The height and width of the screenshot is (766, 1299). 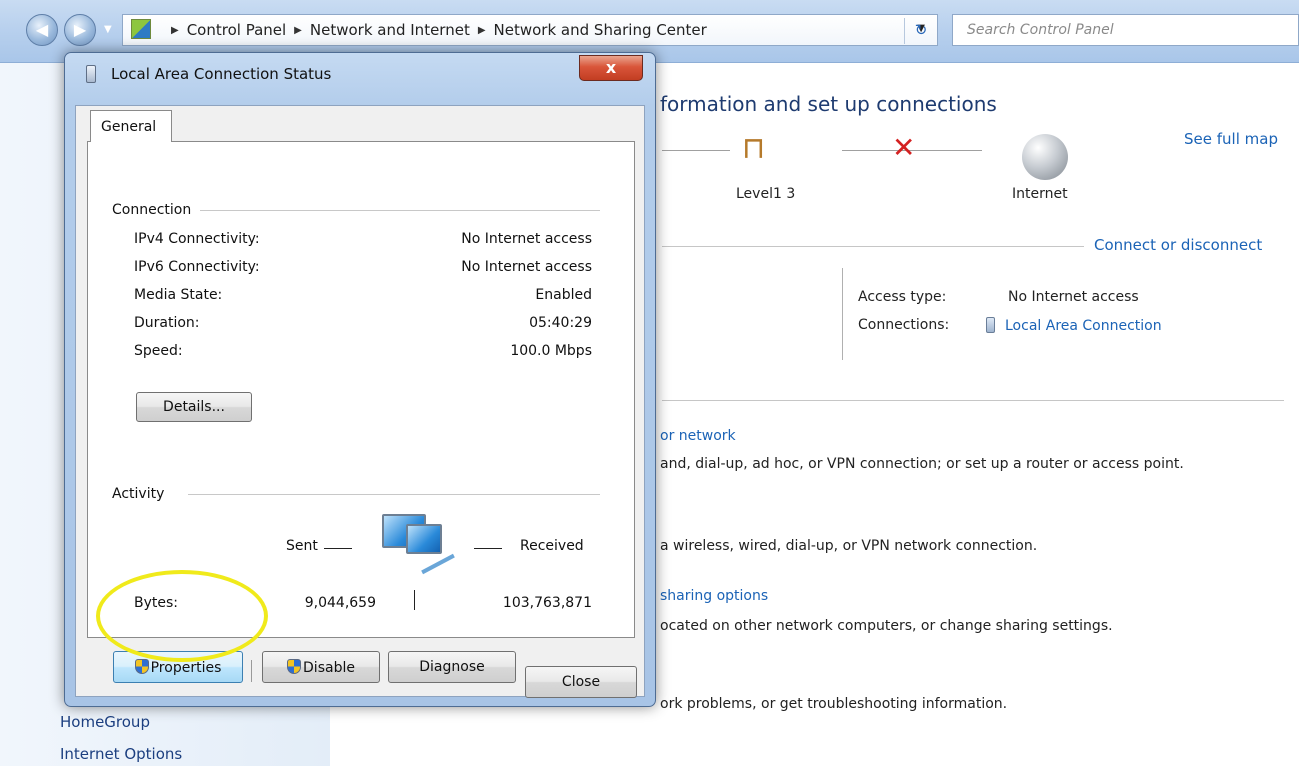 What do you see at coordinates (902, 297) in the screenshot?
I see `access-type-label: Access type:` at bounding box center [902, 297].